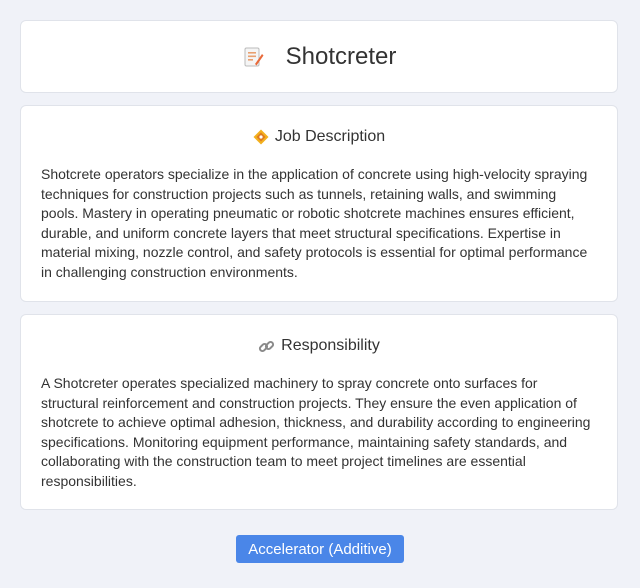 The image size is (640, 588). Describe the element at coordinates (254, 56) in the screenshot. I see `memo-icon` at that location.